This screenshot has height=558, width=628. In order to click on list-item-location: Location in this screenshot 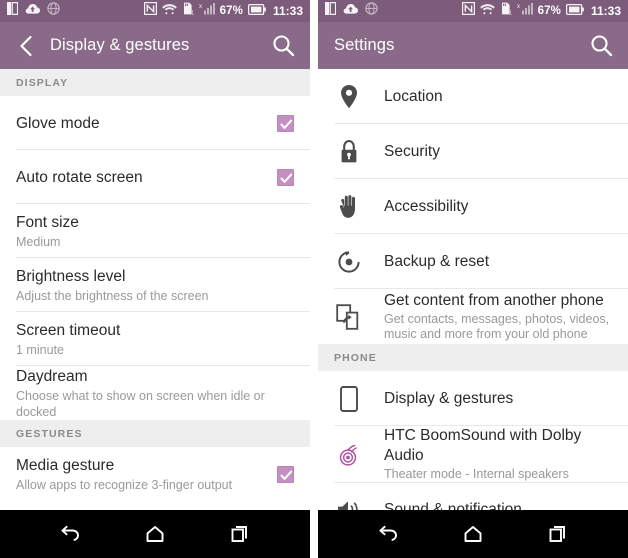, I will do `click(473, 96)`.